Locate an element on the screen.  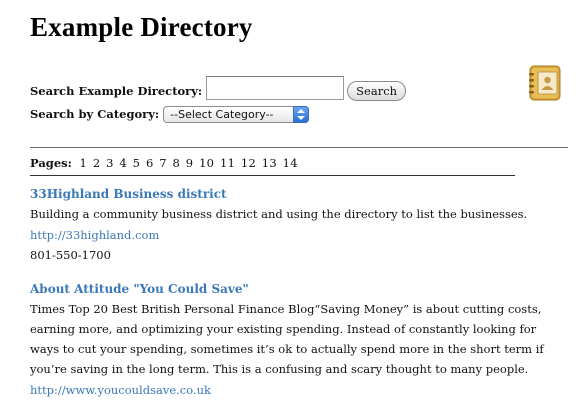
search-input is located at coordinates (275, 88).